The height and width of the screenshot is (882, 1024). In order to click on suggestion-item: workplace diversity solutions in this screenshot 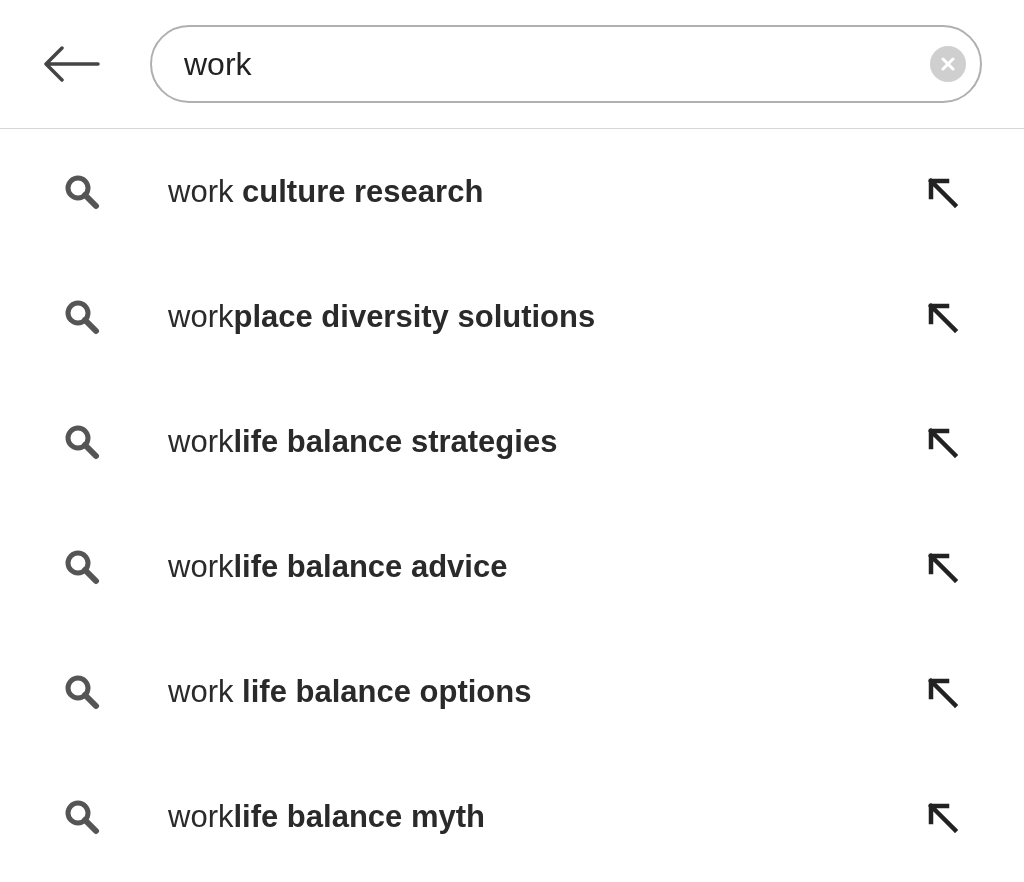, I will do `click(512, 316)`.